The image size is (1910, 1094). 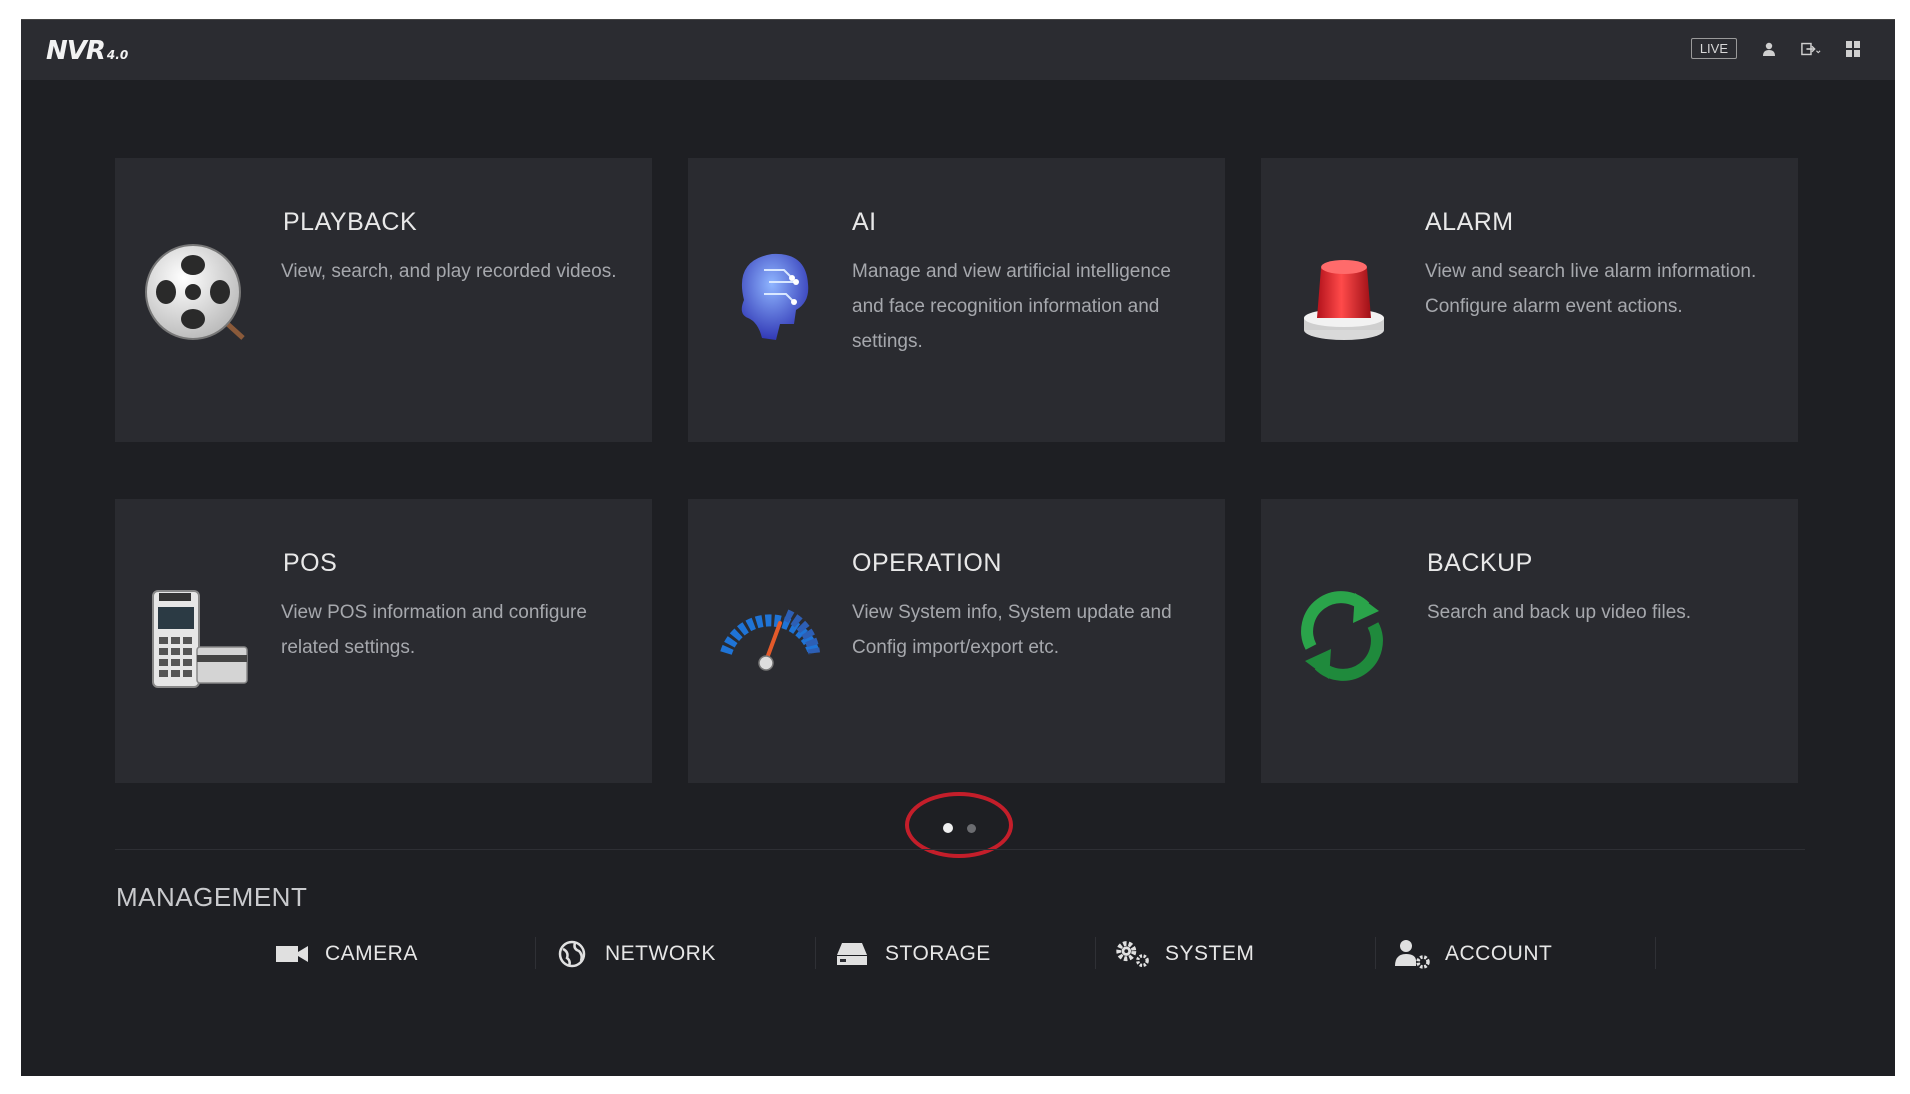 What do you see at coordinates (76, 51) in the screenshot?
I see `logo-text: NVR` at bounding box center [76, 51].